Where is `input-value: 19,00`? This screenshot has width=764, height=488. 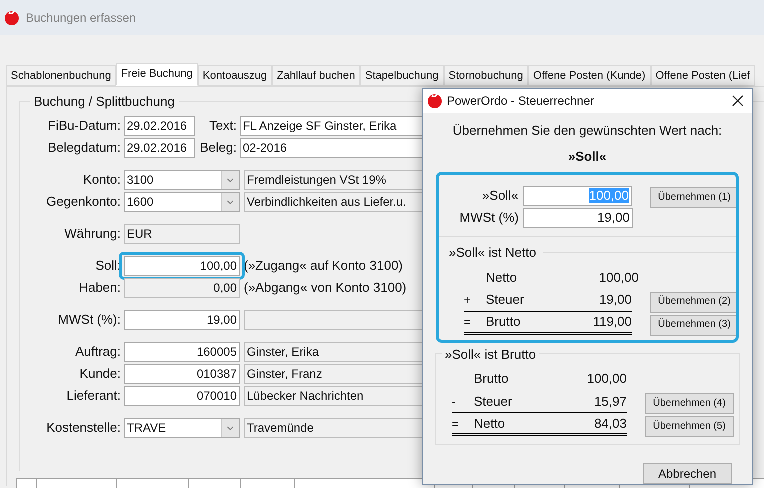 input-value: 19,00 is located at coordinates (613, 217).